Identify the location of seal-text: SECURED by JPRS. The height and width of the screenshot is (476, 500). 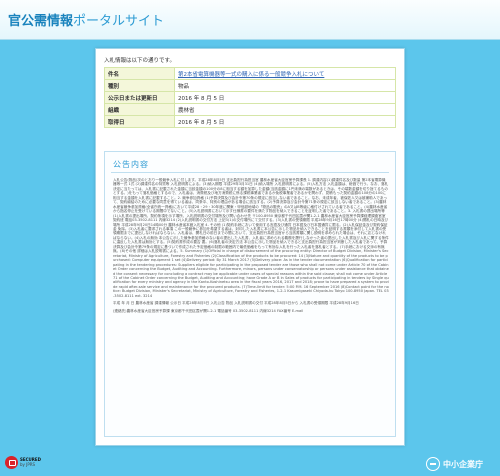
(30, 462).